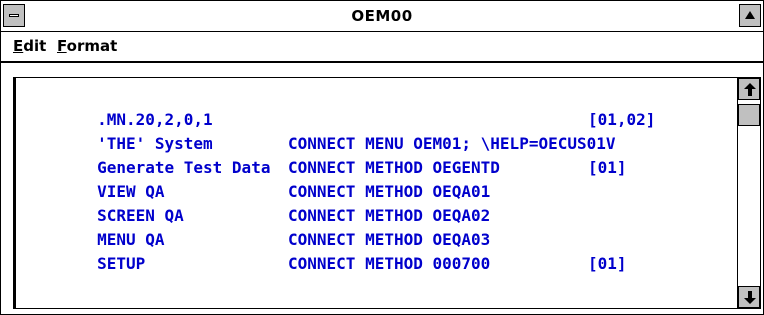 The image size is (764, 315). Describe the element at coordinates (749, 89) in the screenshot. I see `scroll-up-arrow-icon` at that location.